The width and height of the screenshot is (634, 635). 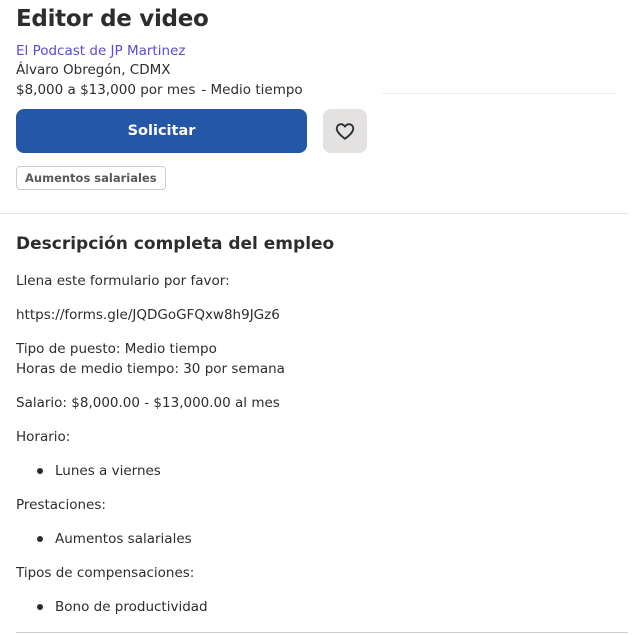 What do you see at coordinates (112, 19) in the screenshot?
I see `job-title: Editor de video` at bounding box center [112, 19].